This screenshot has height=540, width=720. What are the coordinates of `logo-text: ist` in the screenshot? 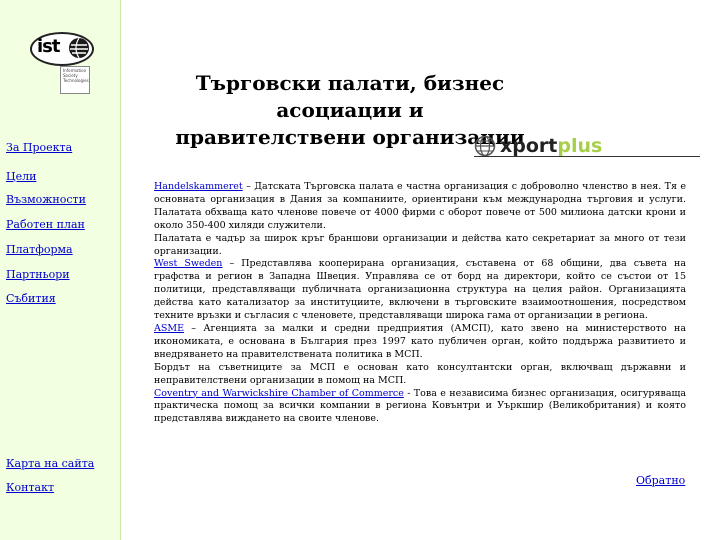 It's located at (48, 46).